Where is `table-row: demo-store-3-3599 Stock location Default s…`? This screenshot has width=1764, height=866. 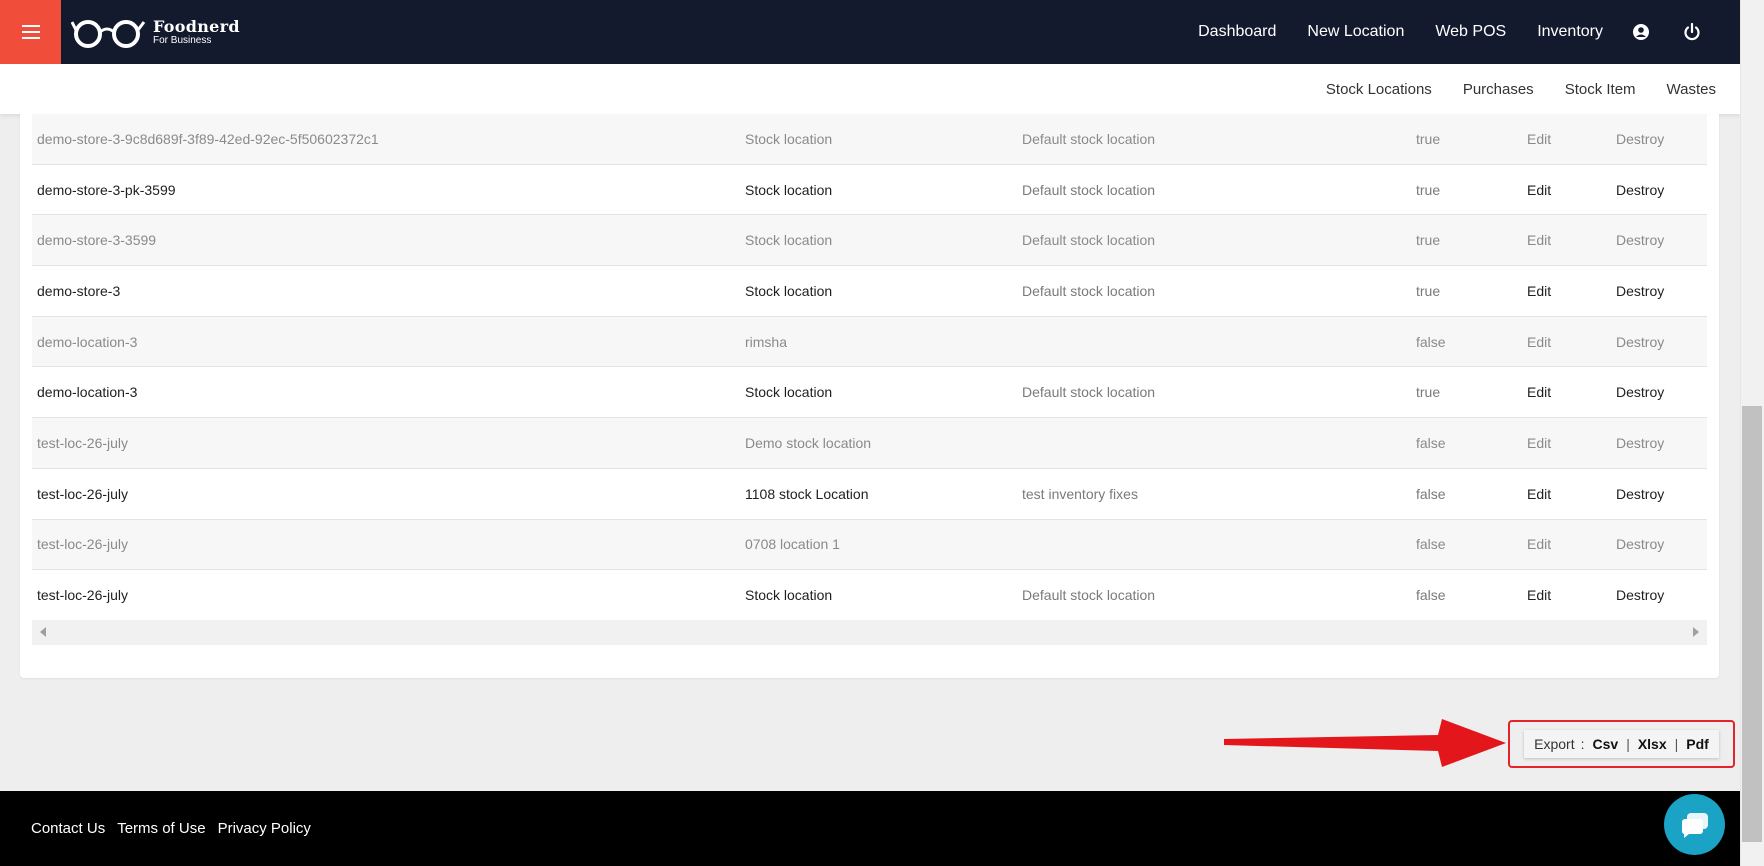 table-row: demo-store-3-3599 Stock location Default s… is located at coordinates (869, 241).